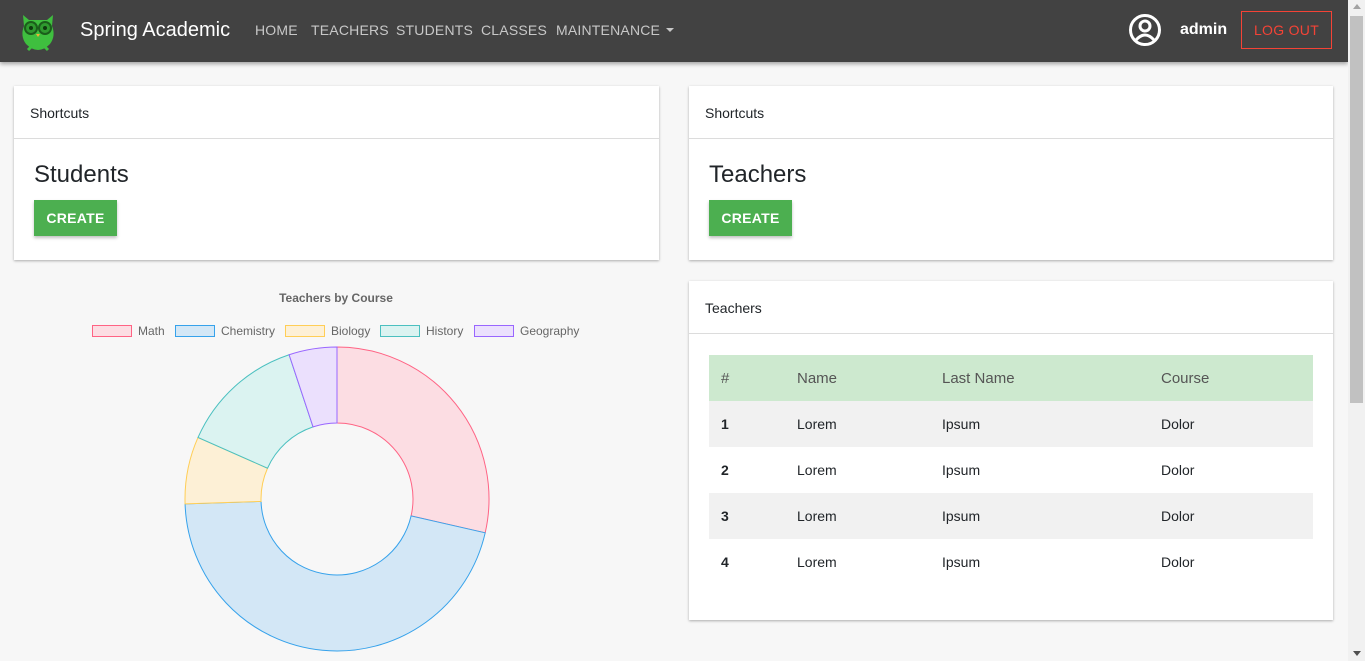 The height and width of the screenshot is (661, 1365). Describe the element at coordinates (335, 576) in the screenshot. I see `donut-slice-chemistry` at that location.